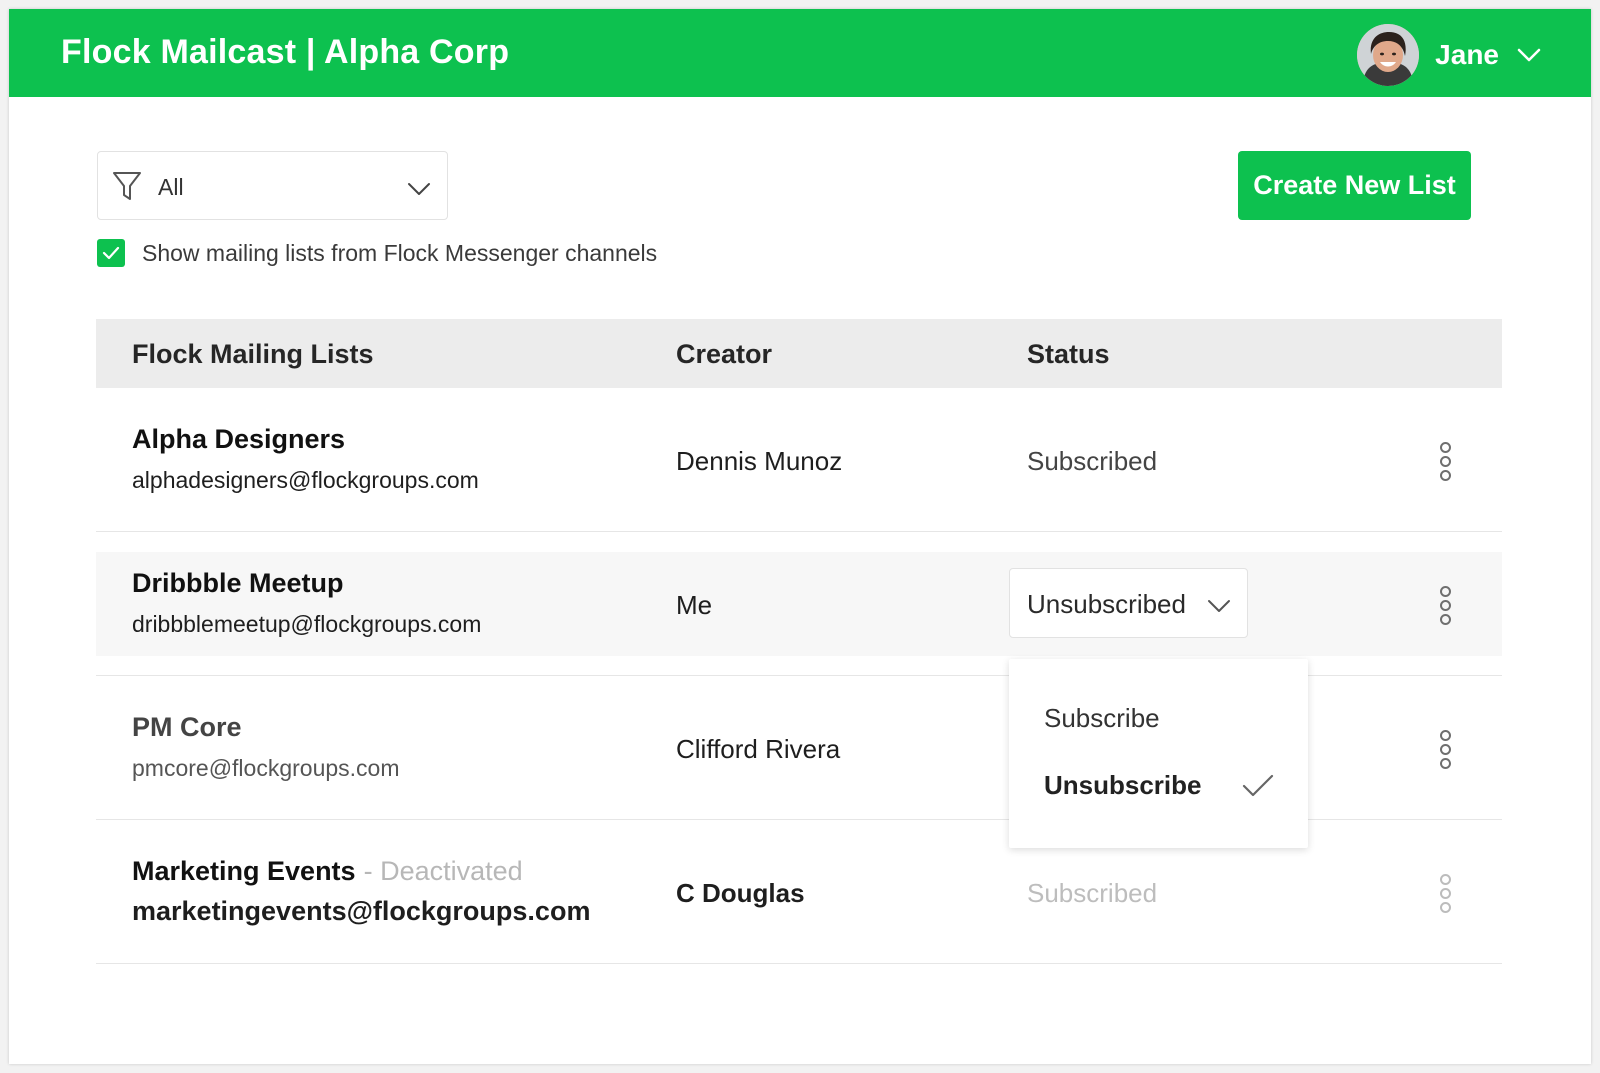  Describe the element at coordinates (1123, 785) in the screenshot. I see `menu-item-label: Unsubscribe` at that location.